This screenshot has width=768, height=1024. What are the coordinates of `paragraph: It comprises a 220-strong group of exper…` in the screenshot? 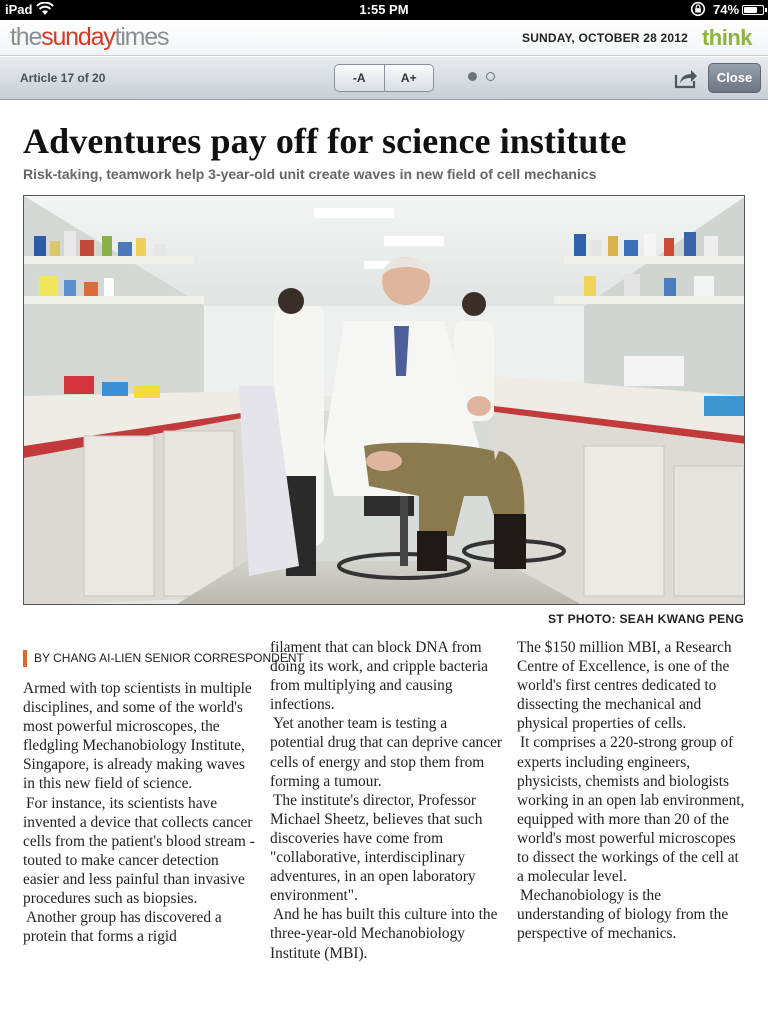 It's located at (631, 810).